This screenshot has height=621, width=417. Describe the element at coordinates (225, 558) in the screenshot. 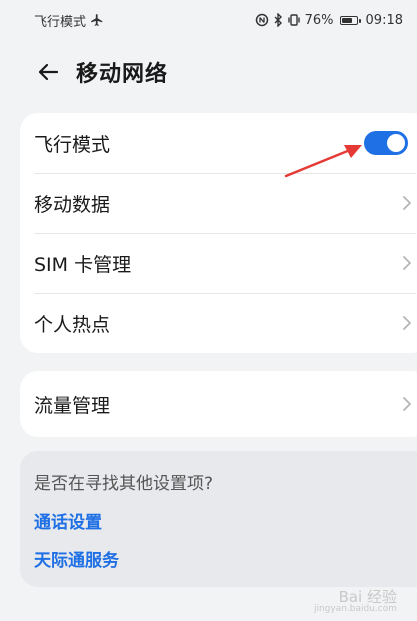

I see `skytone-service-link: 天际通服务` at that location.